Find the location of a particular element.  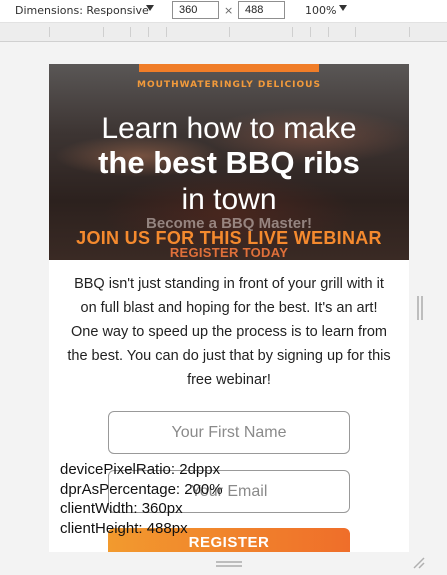

hero-title-line2: the best BBQ ribs is located at coordinates (229, 162).